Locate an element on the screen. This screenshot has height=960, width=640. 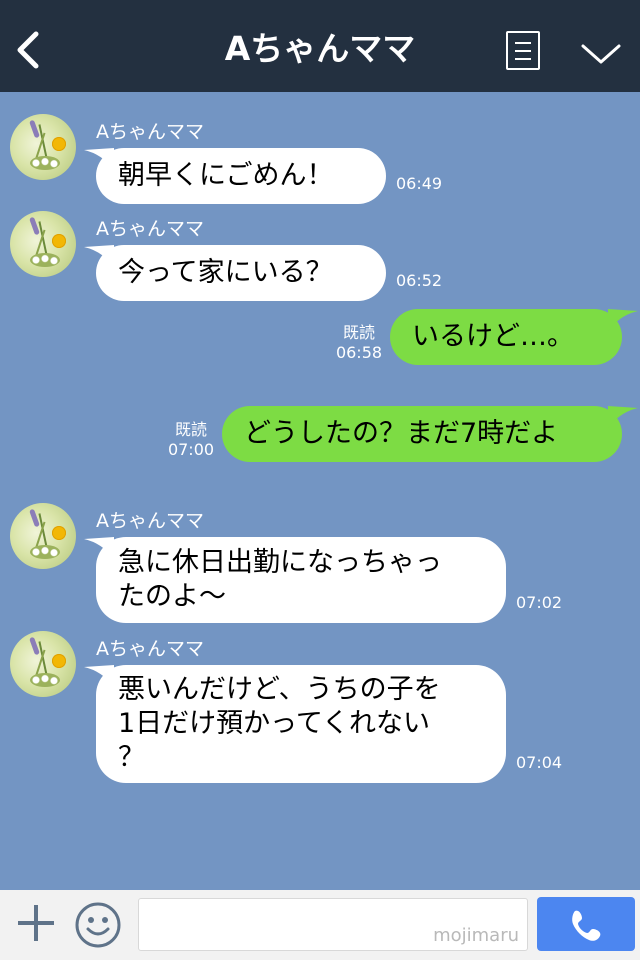
call-button is located at coordinates (586, 924).